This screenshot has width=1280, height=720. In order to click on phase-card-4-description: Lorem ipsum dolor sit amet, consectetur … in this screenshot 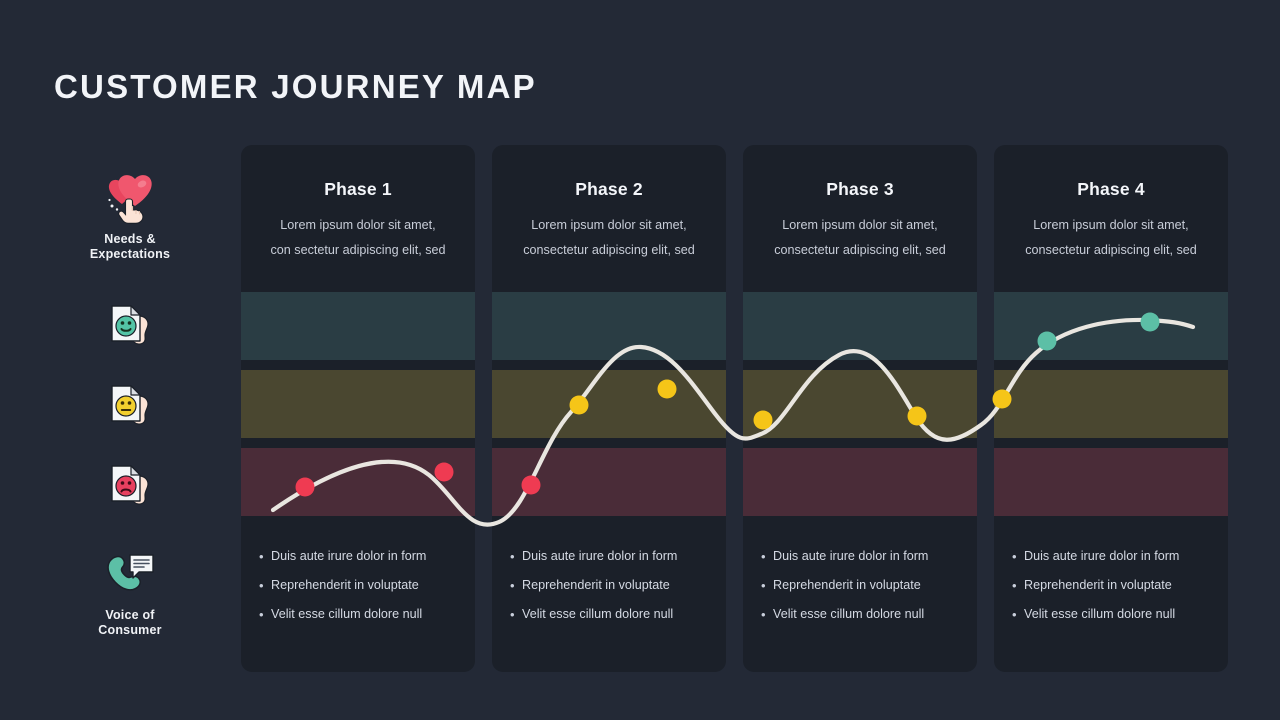, I will do `click(1111, 238)`.